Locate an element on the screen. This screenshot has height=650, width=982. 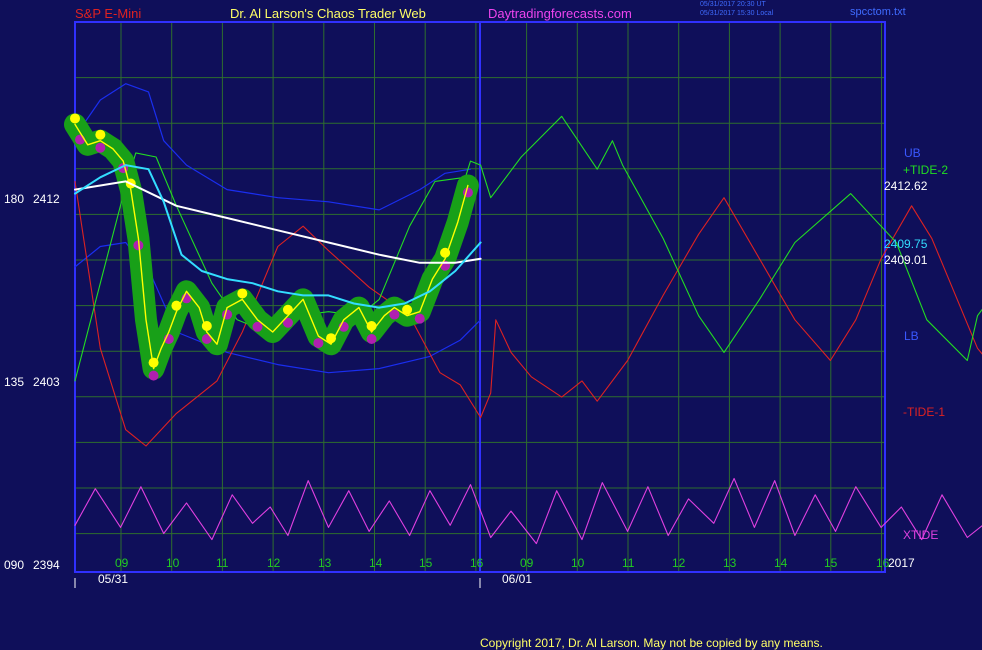
y-label-right-top: 2412 is located at coordinates (46, 199).